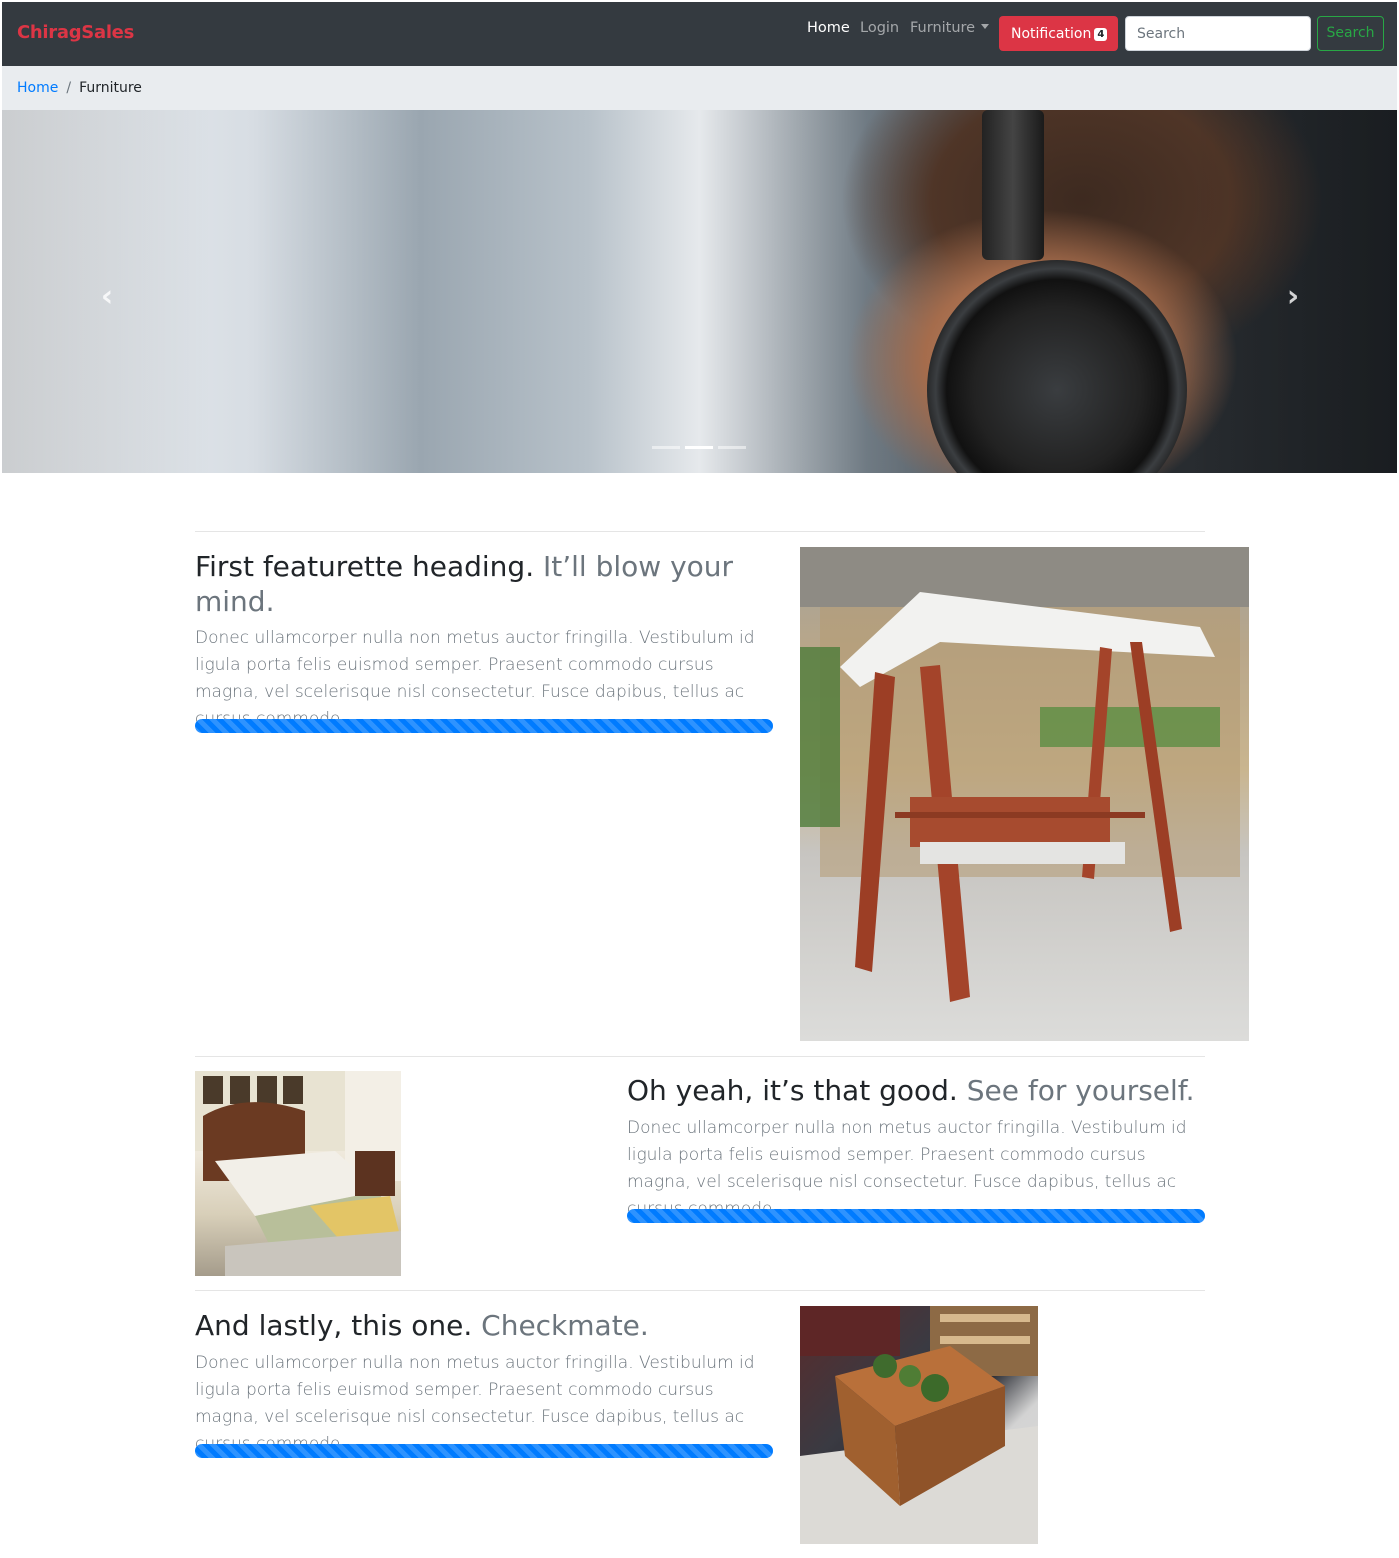 This screenshot has height=1558, width=1399. What do you see at coordinates (75, 32) in the screenshot?
I see `brand-logo: ChiragSales` at bounding box center [75, 32].